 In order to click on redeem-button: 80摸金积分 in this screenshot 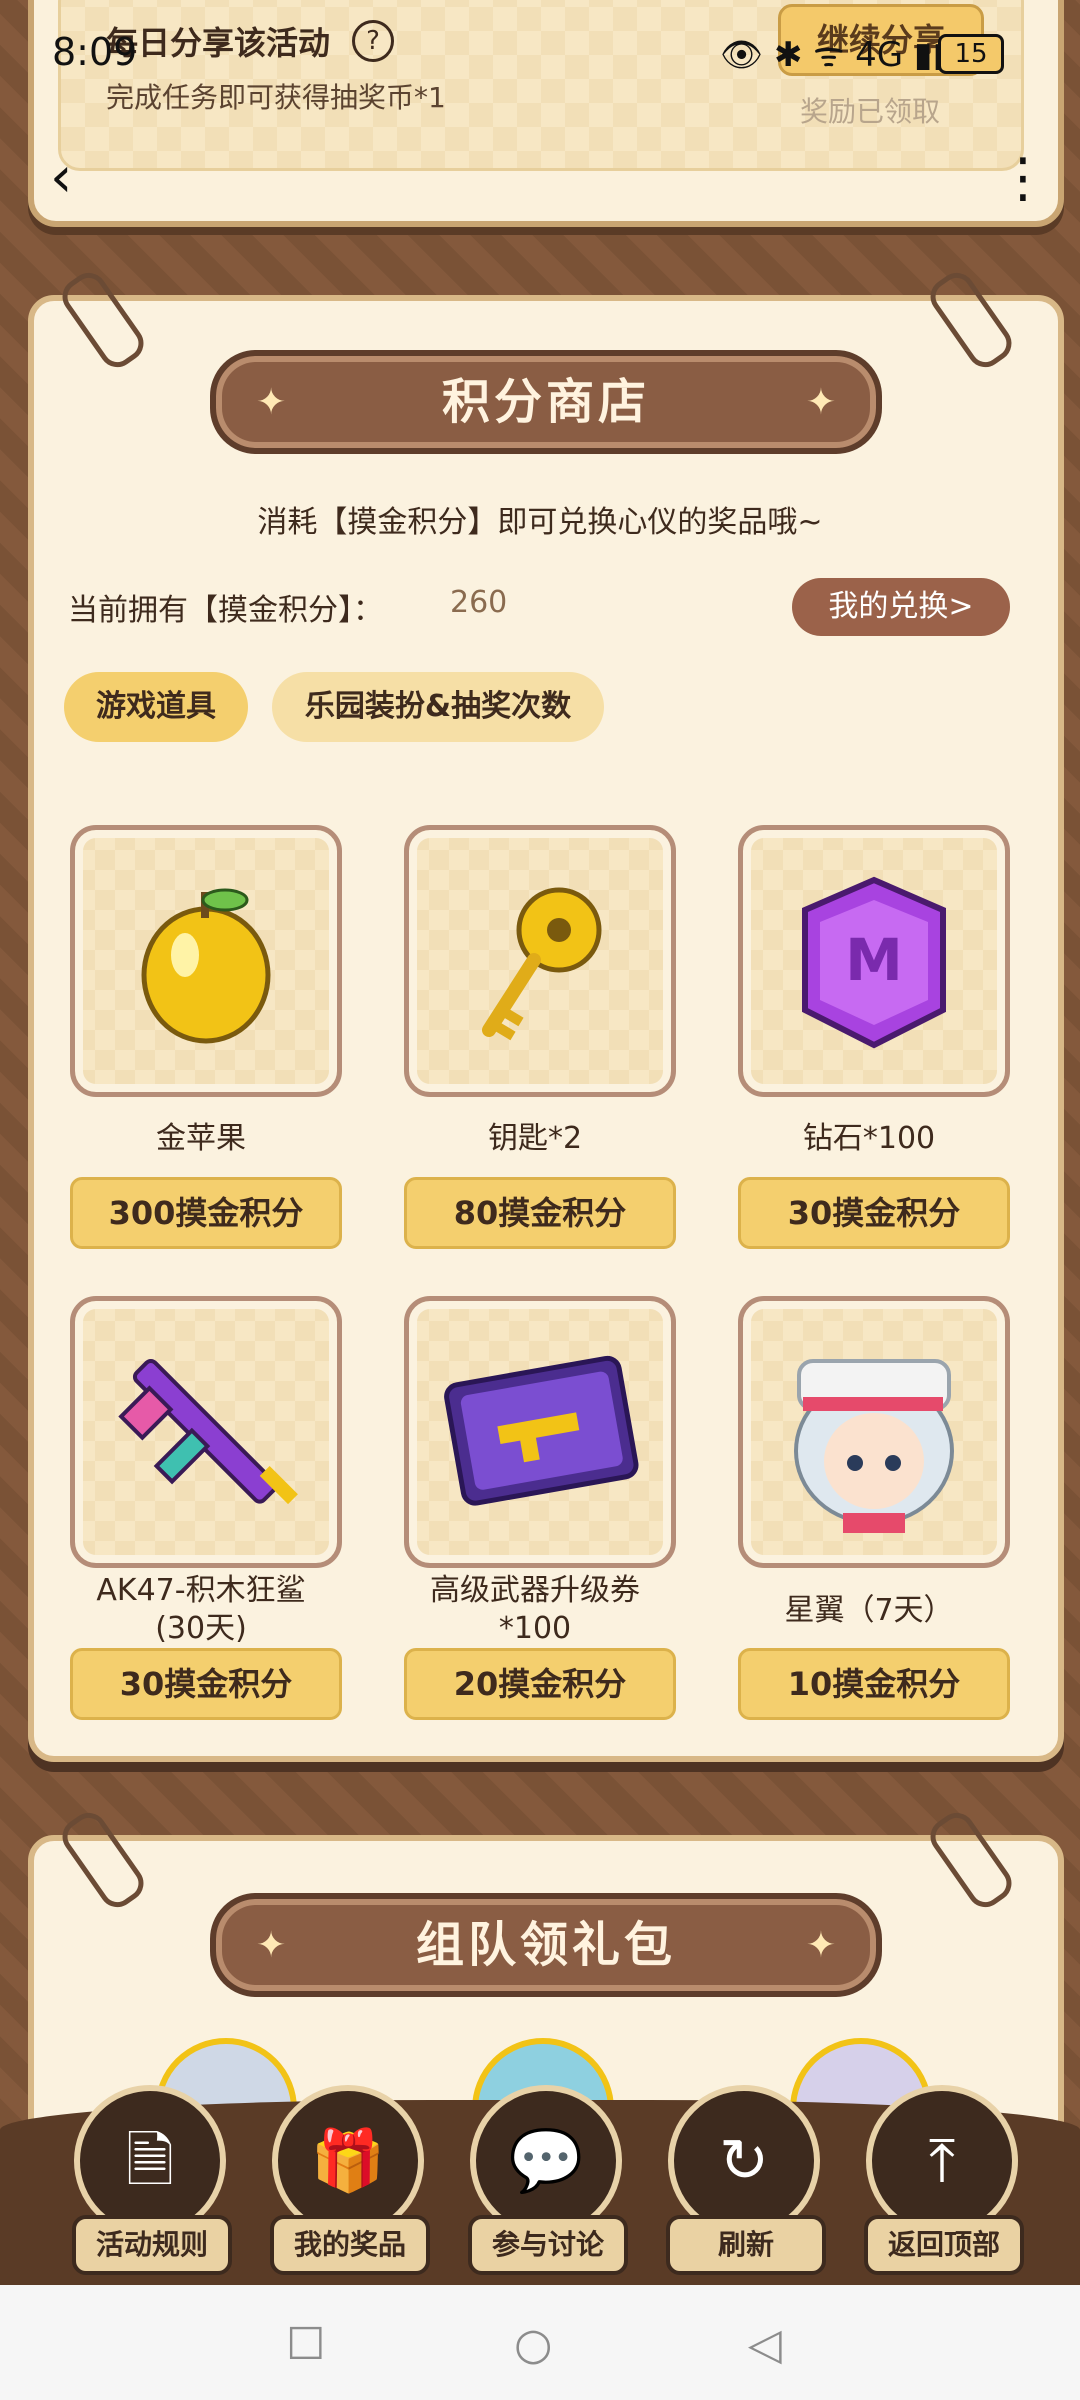, I will do `click(540, 1213)`.